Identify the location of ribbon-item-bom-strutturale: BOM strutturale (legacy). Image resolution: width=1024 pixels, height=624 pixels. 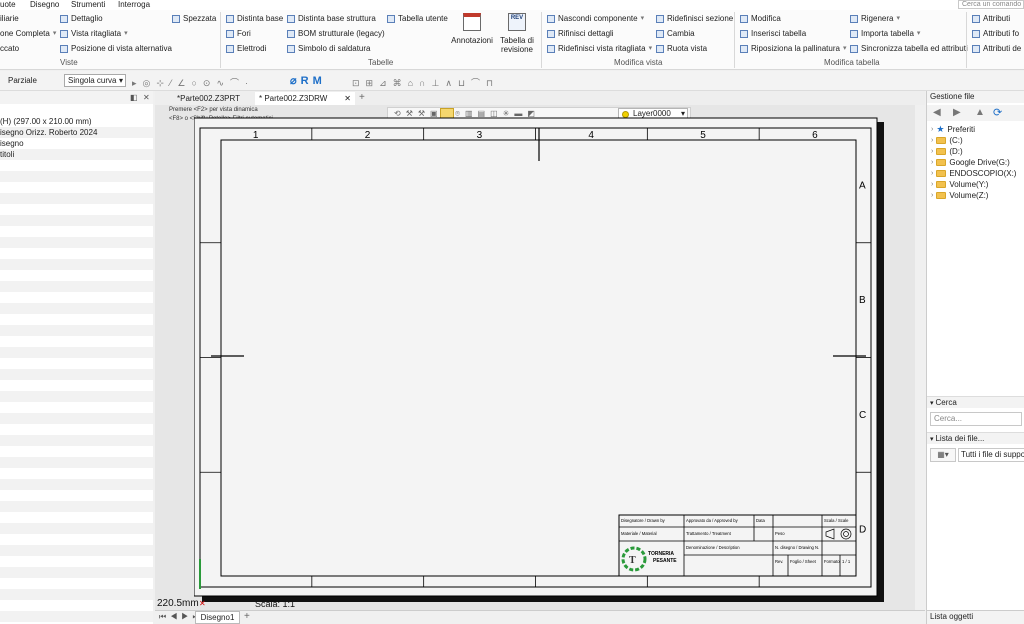
(336, 34).